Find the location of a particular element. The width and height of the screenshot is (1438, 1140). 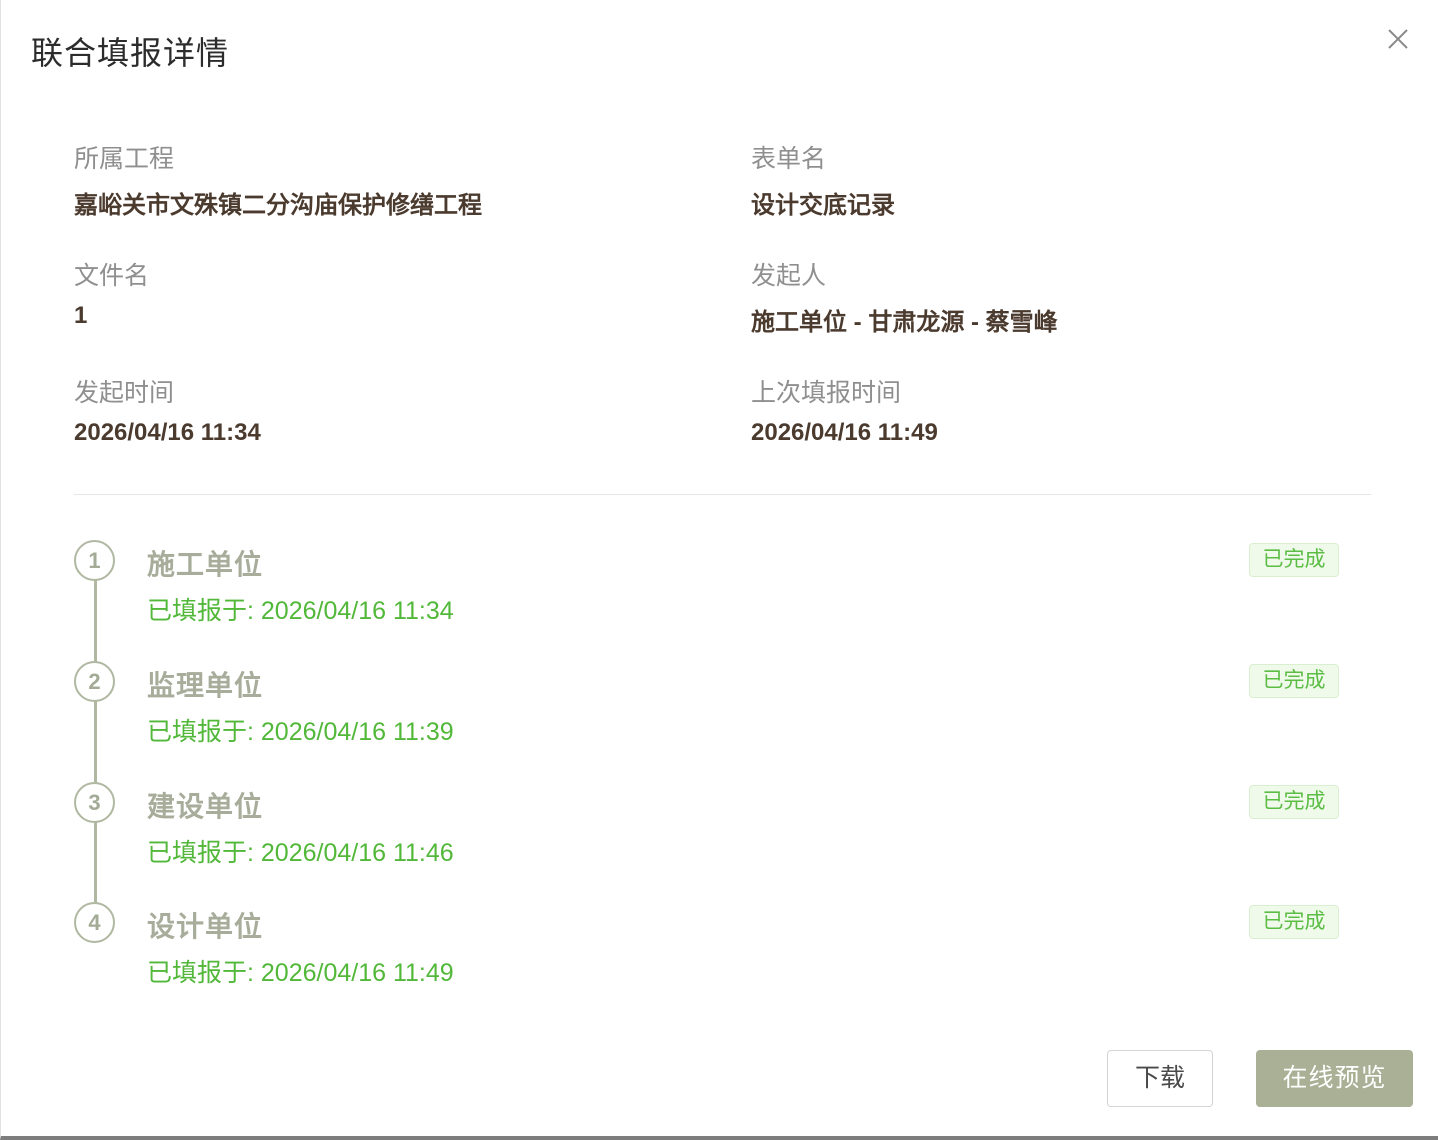

initiator-value: 施工单位 - 甘肃龙源 - 蔡雪峰 is located at coordinates (904, 322).